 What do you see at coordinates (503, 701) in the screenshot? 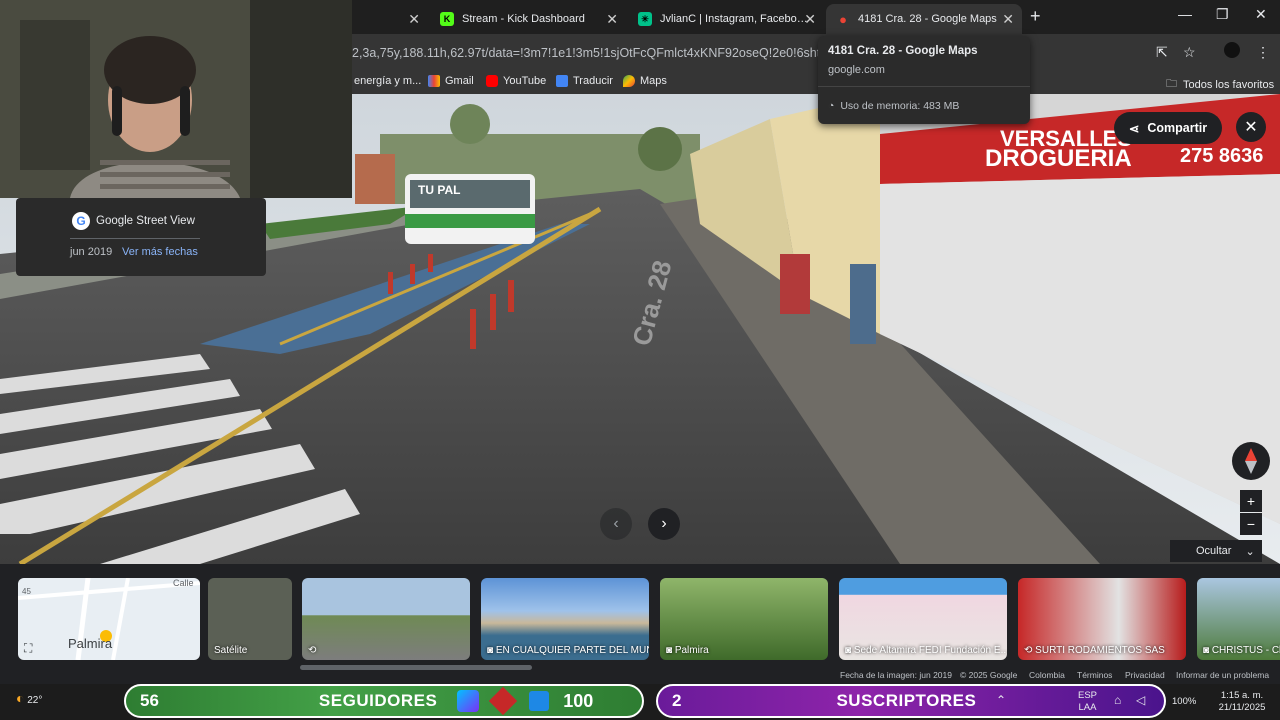
I see `app-icon` at bounding box center [503, 701].